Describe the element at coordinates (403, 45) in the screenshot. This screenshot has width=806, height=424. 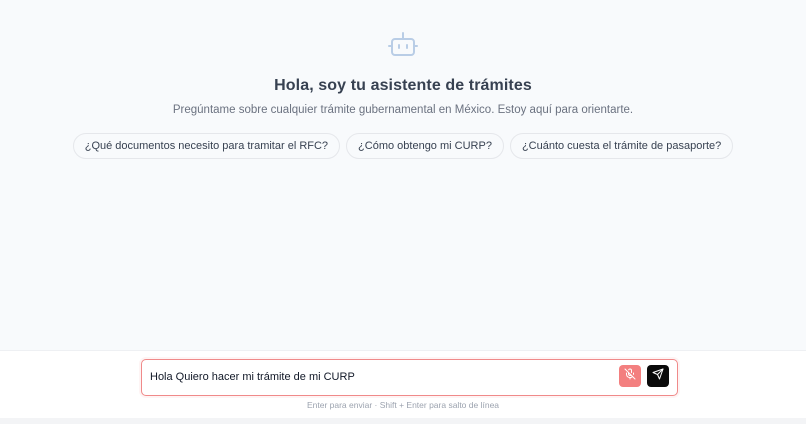
I see `bot-icon` at that location.